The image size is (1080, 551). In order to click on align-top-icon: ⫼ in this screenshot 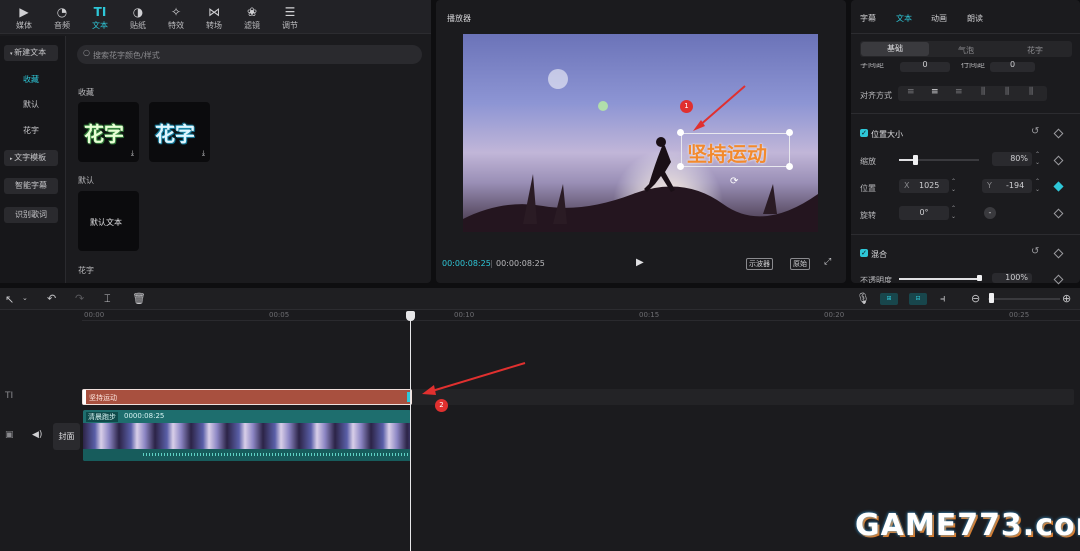, I will do `click(983, 92)`.